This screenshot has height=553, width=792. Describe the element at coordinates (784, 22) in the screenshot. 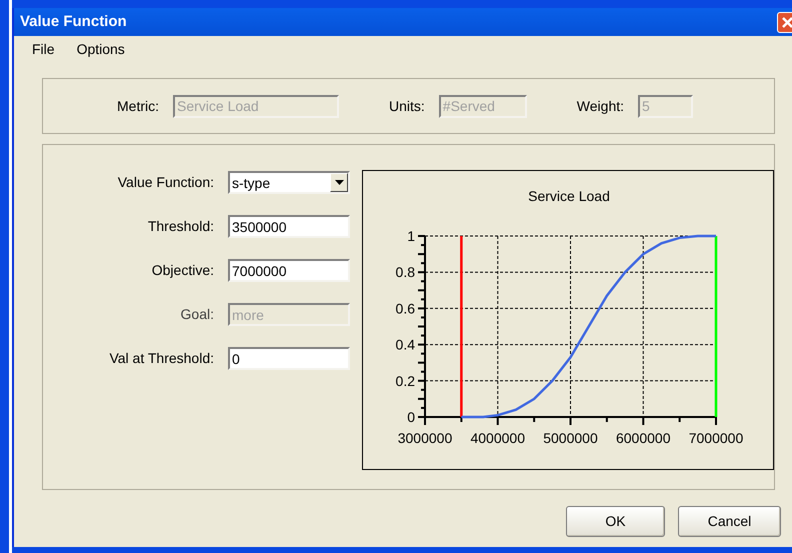

I see `close-icon` at that location.